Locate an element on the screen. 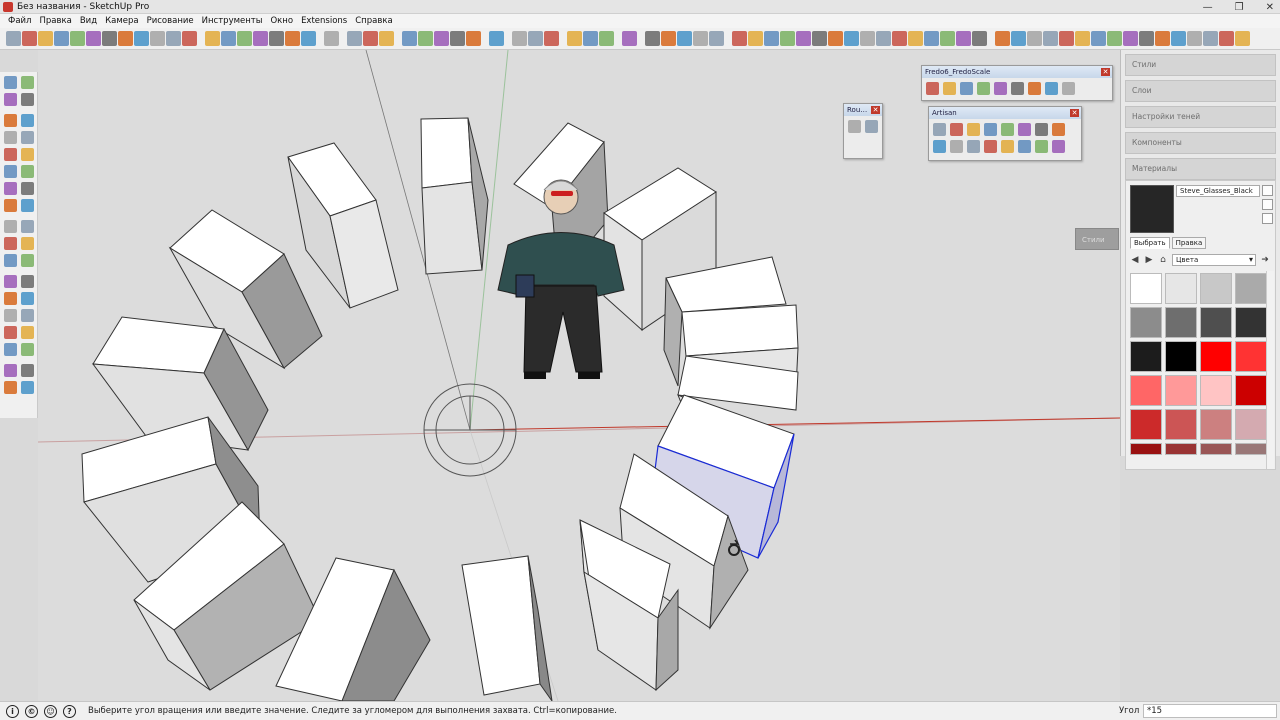 Image resolution: width=1280 pixels, height=720 pixels. credits-icon: © is located at coordinates (31, 711).